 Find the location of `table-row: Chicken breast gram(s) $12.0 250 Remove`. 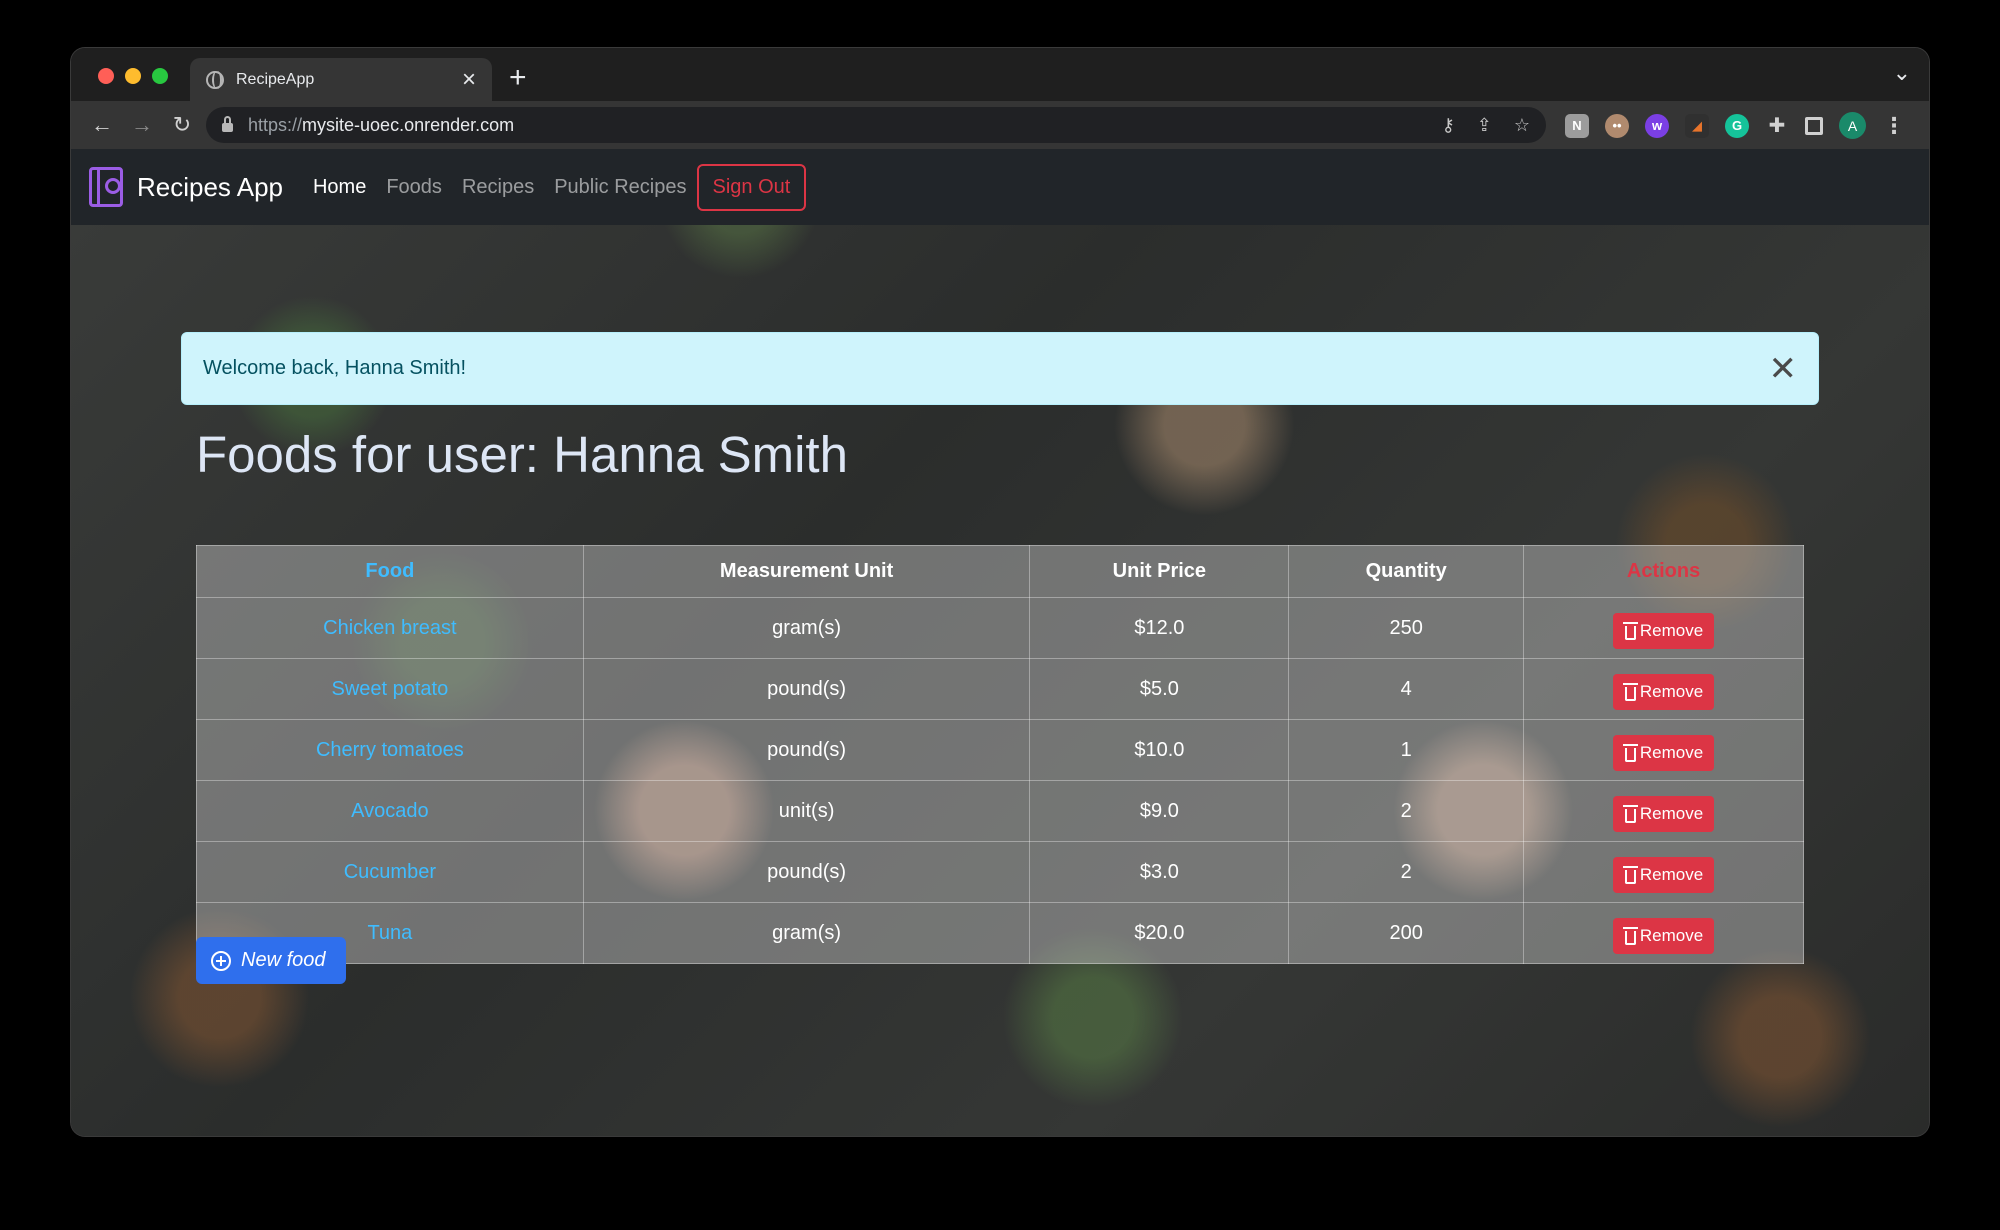

table-row: Chicken breast gram(s) $12.0 250 Remove is located at coordinates (1000, 628).